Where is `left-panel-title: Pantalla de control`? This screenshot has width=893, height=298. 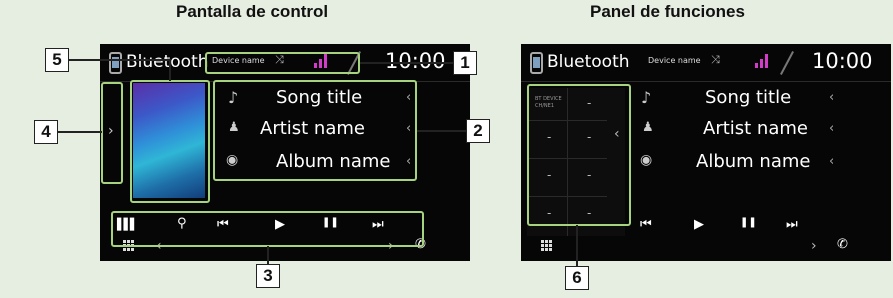
left-panel-title: Pantalla de control is located at coordinates (252, 11).